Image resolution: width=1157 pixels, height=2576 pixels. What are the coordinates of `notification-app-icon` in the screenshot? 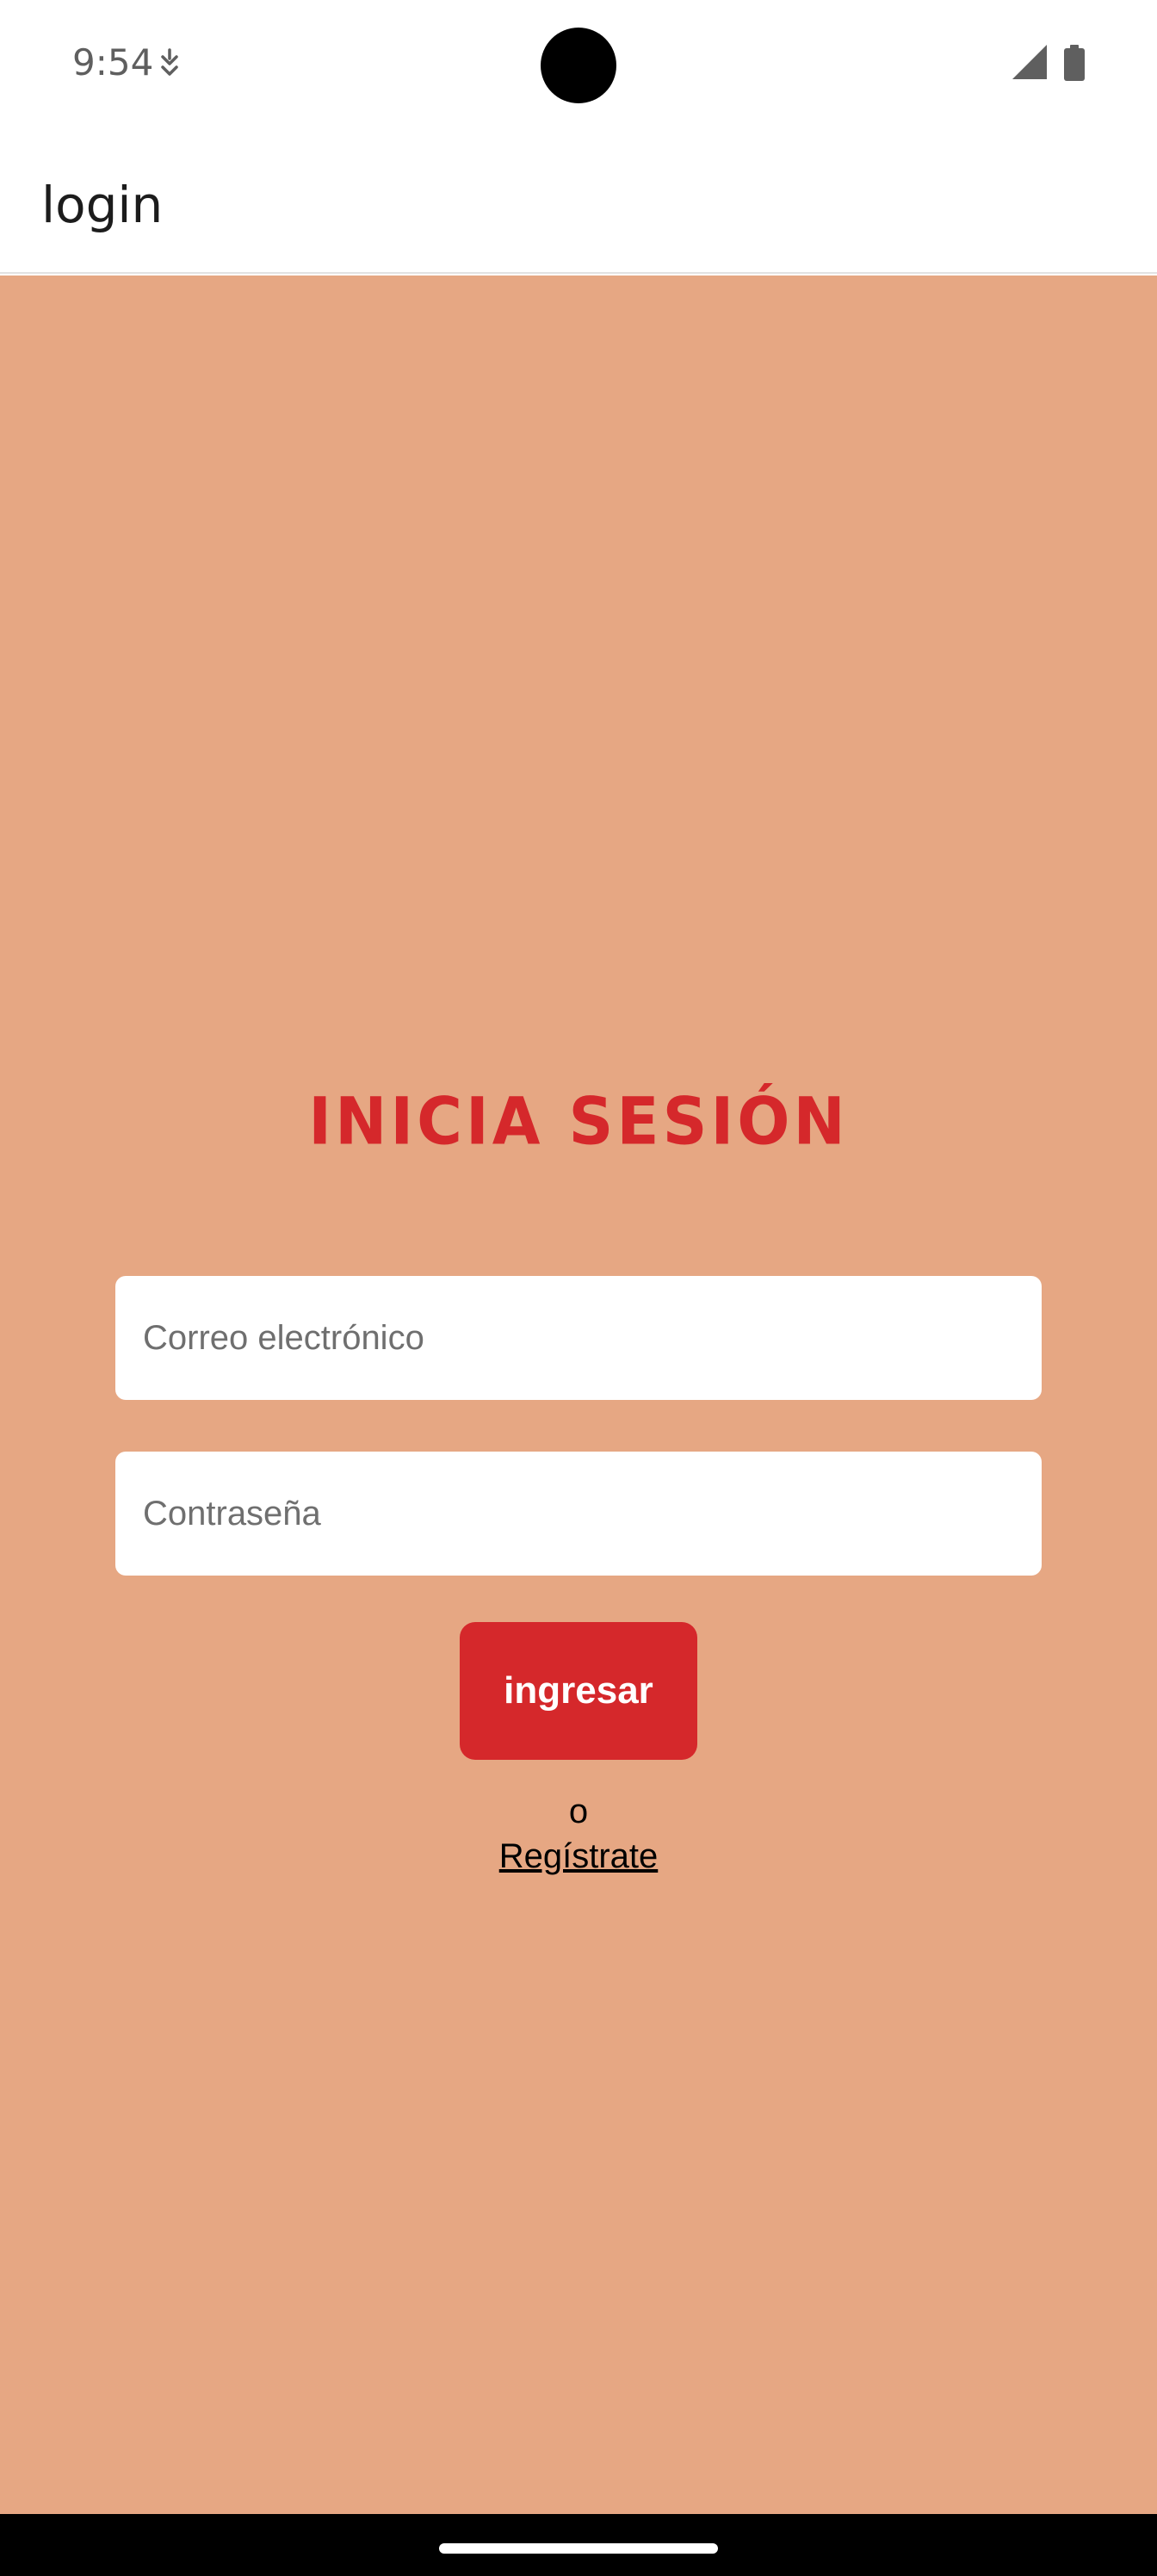 It's located at (170, 62).